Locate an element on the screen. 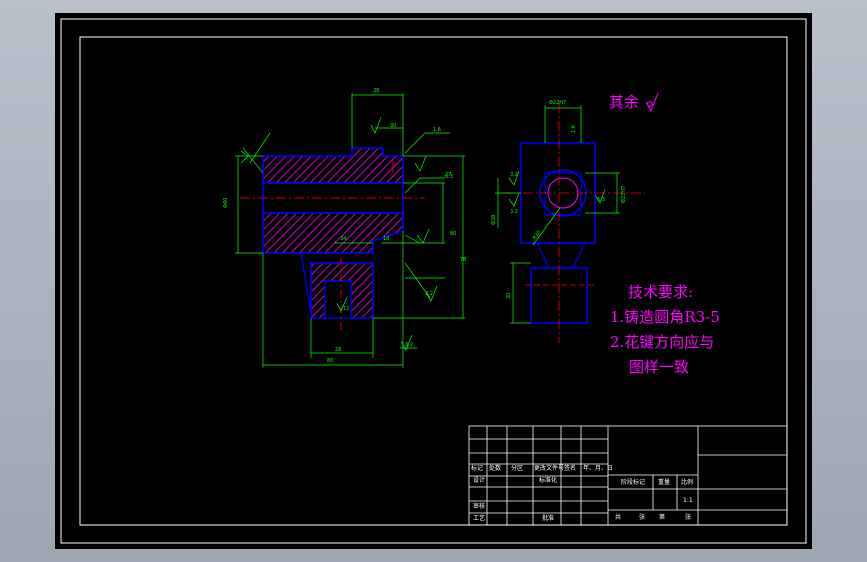 The width and height of the screenshot is (867, 562). svg-text: Φ38 is located at coordinates (494, 220).